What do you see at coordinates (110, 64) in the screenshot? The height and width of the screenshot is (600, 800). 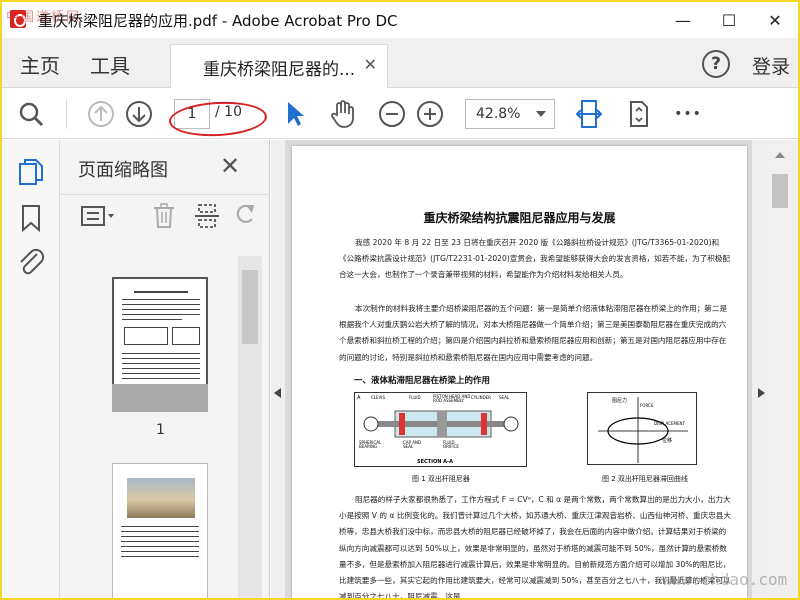 I see `tab-tools: 工具` at bounding box center [110, 64].